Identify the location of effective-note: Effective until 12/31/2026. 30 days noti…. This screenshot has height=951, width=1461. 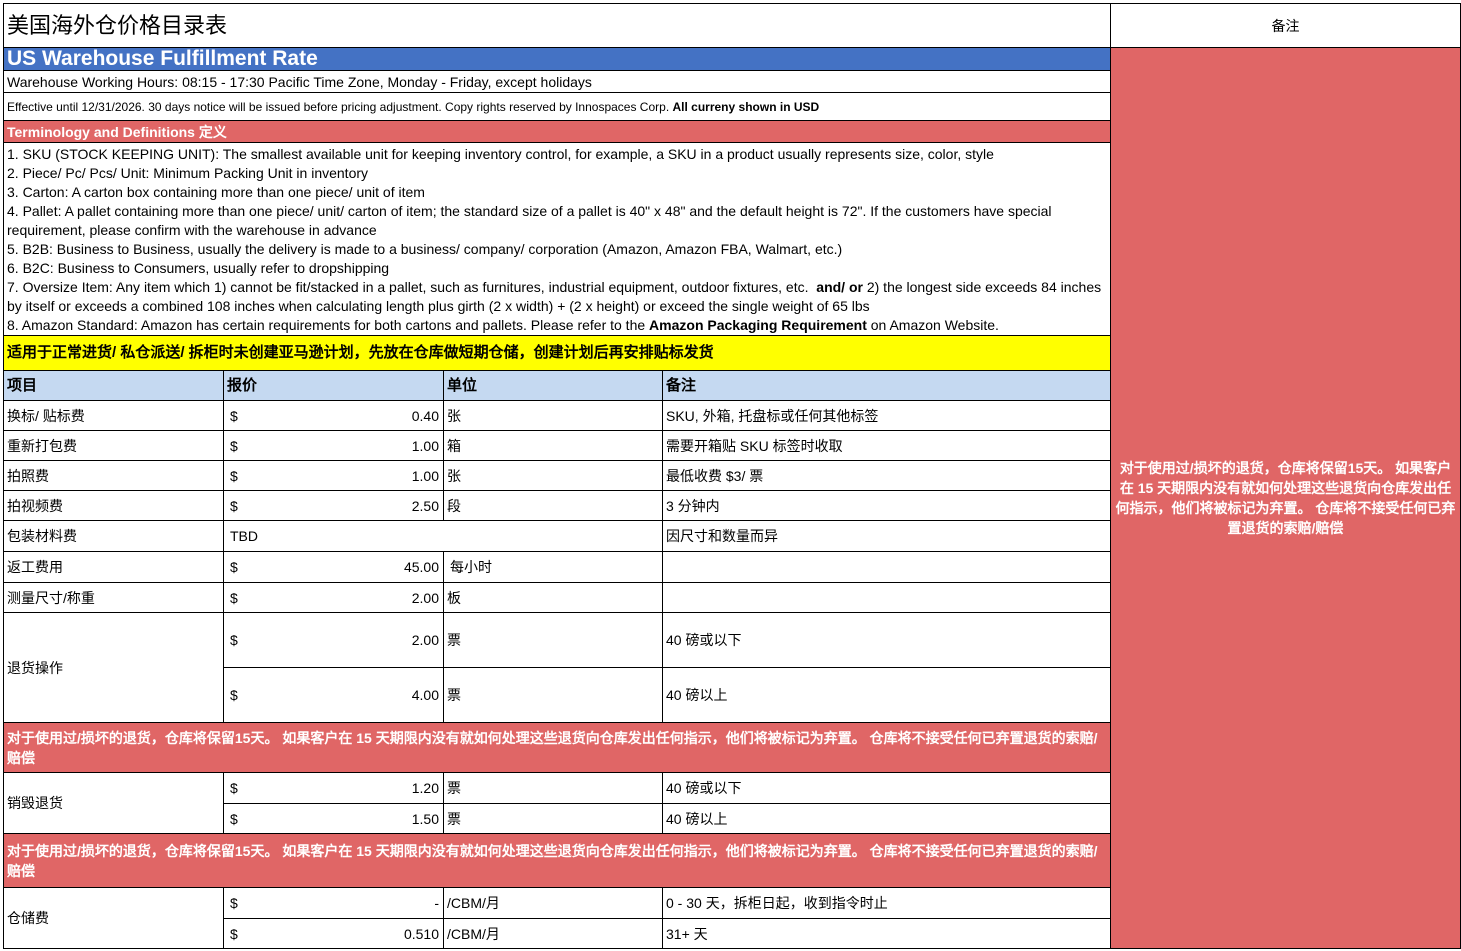
(556, 106).